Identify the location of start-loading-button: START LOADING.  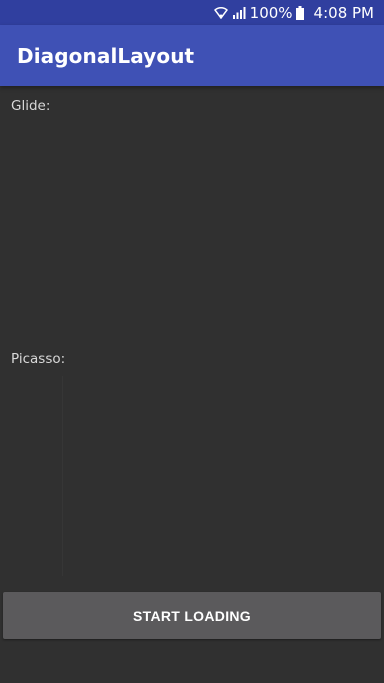
(192, 615).